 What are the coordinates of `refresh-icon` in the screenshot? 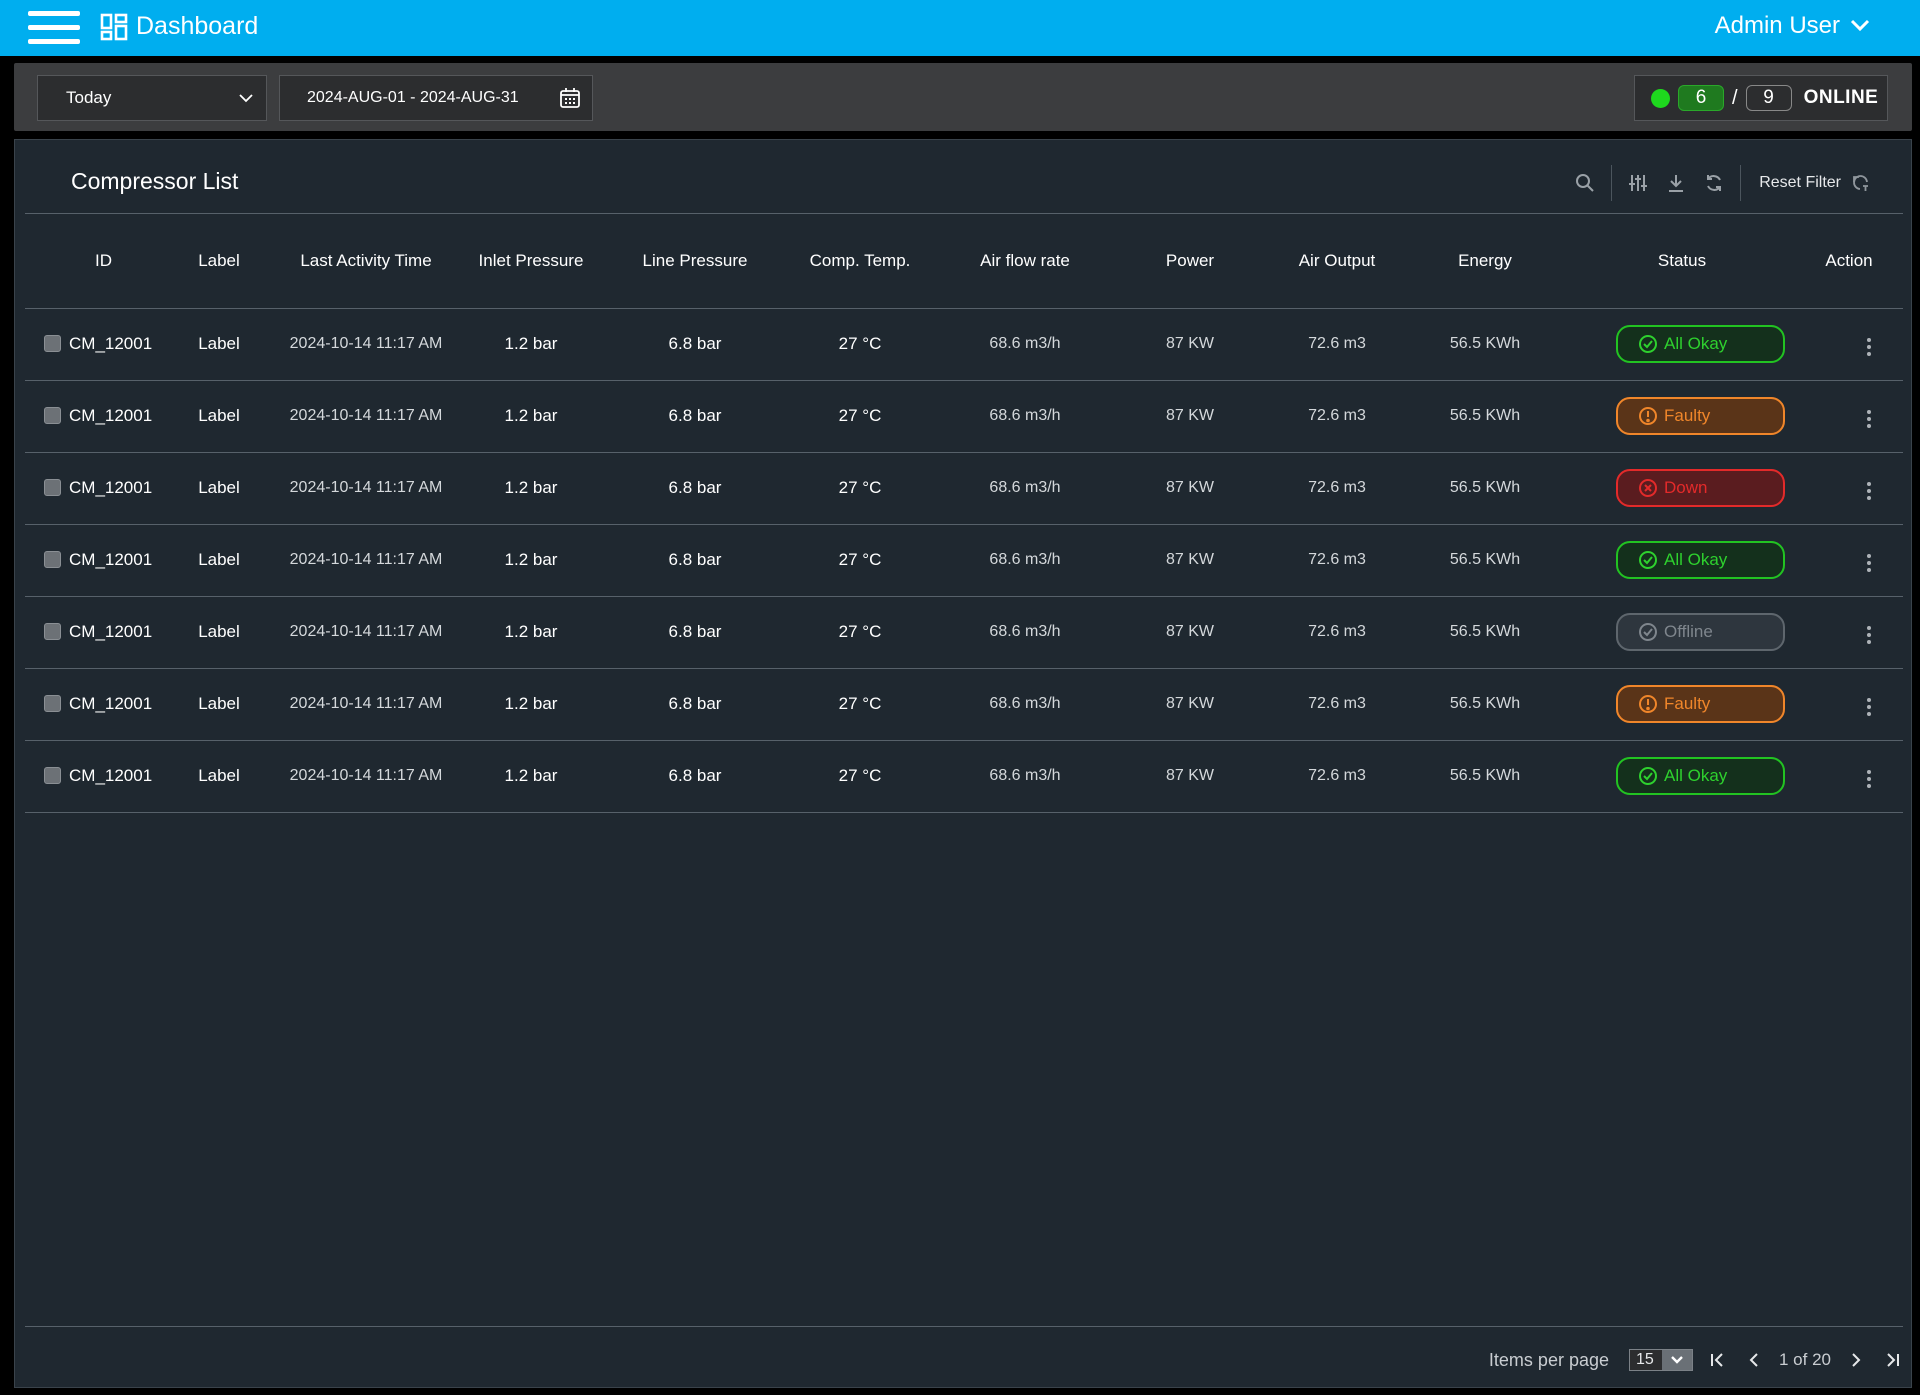 It's located at (1714, 183).